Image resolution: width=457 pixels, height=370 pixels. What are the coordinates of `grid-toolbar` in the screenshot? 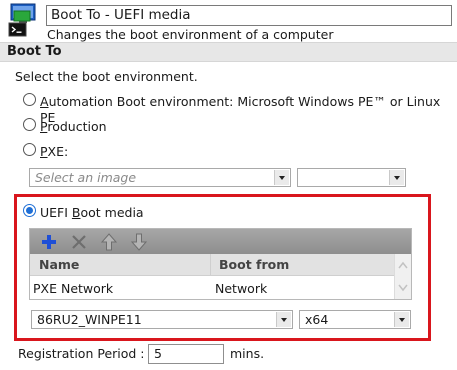 It's located at (220, 241).